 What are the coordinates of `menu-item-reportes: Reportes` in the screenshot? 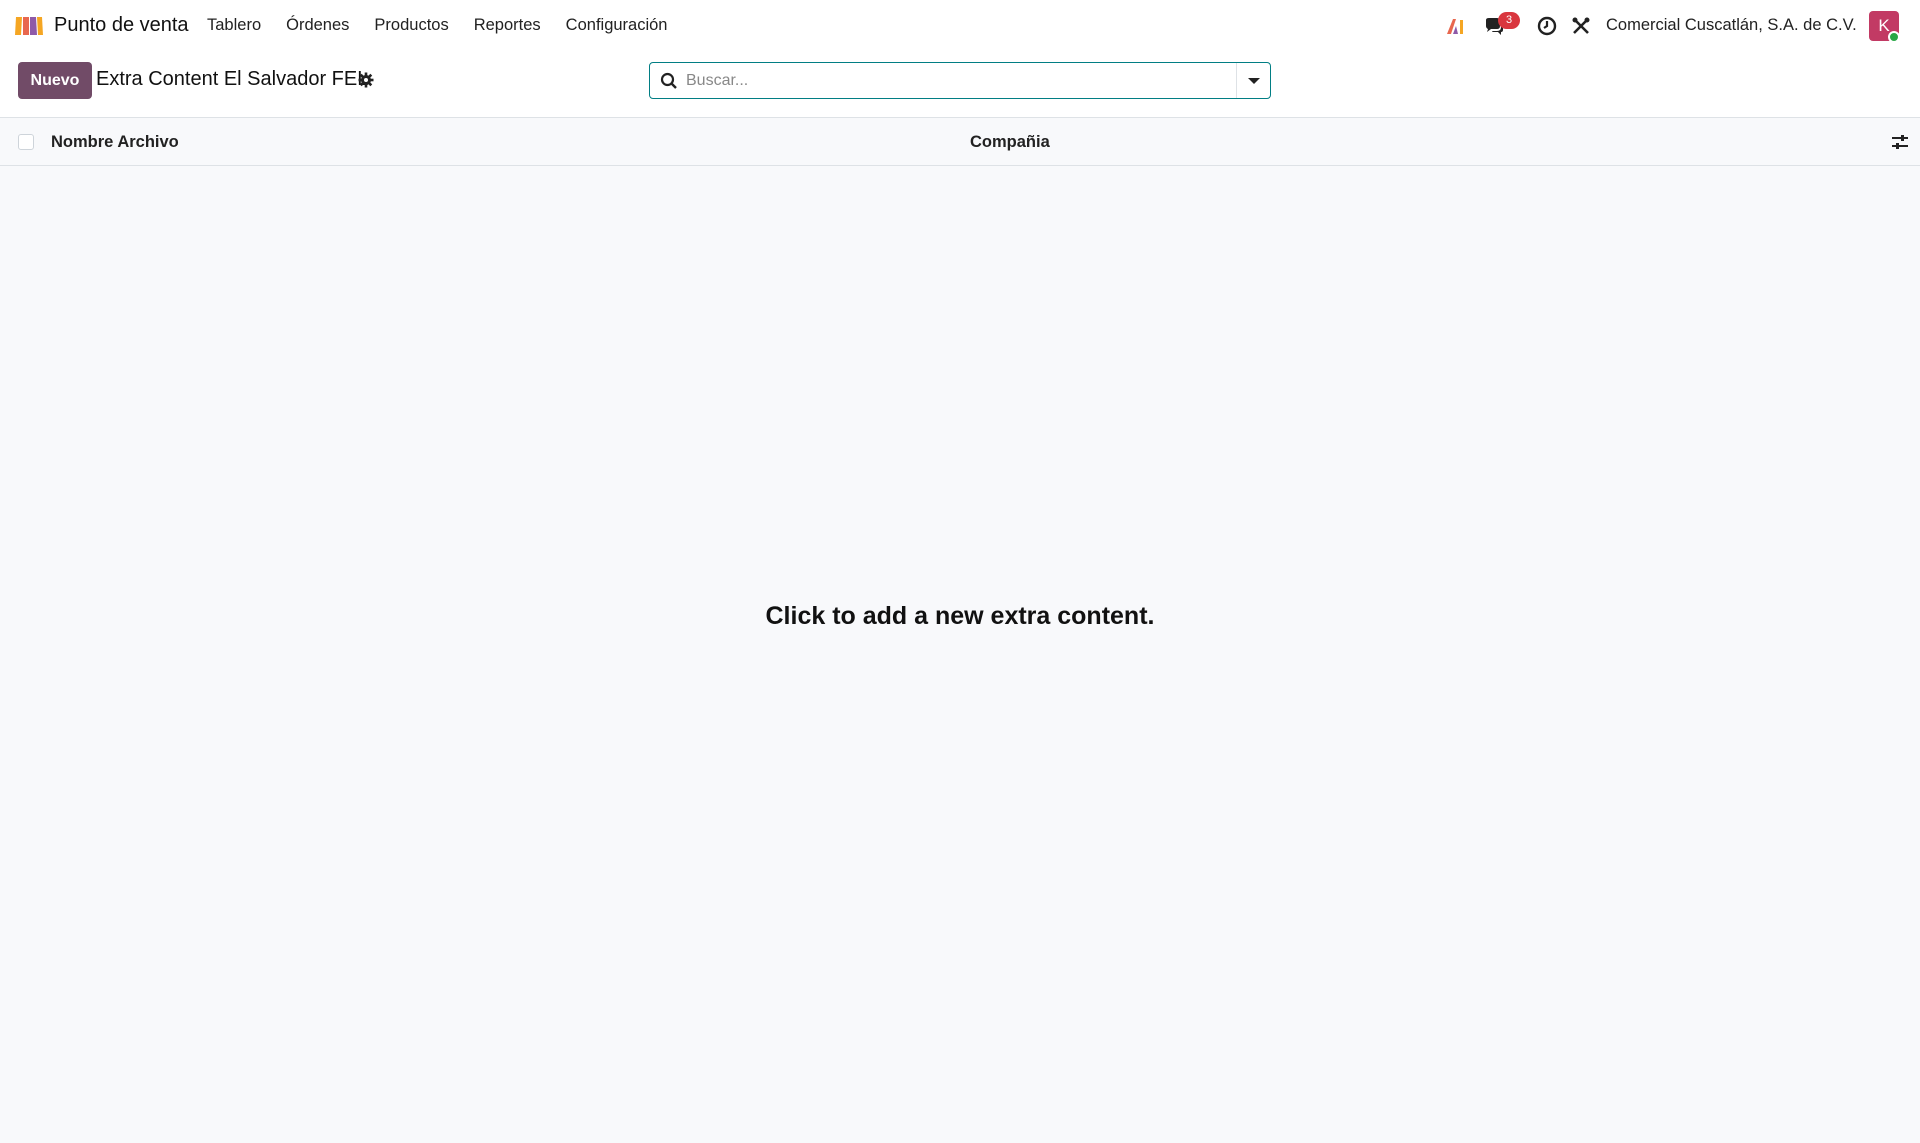 It's located at (507, 25).